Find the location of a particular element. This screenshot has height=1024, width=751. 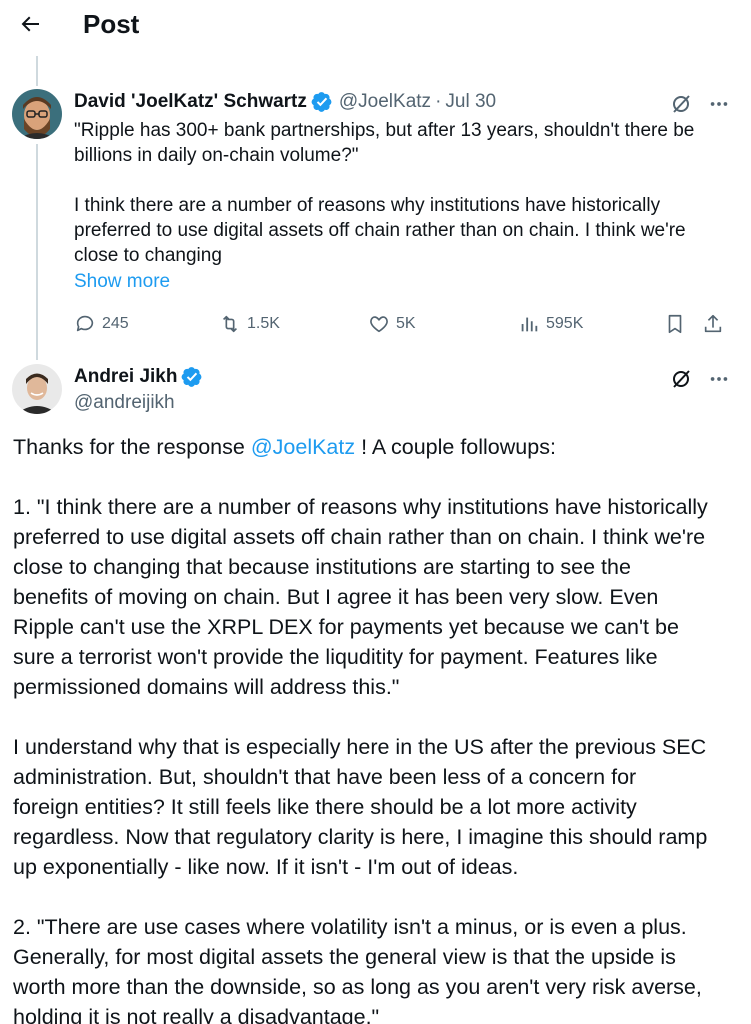

reply-button: 245 is located at coordinates (101, 324).